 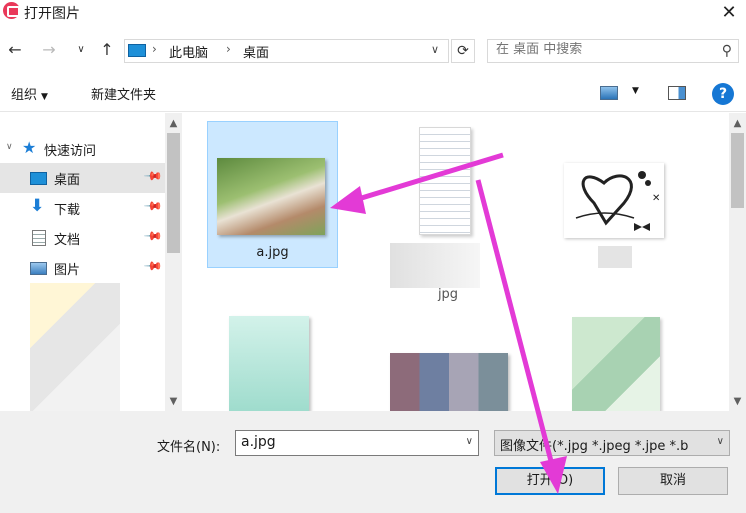 I want to click on sidebar-item-quick-access: ∨ ★ 快速访问, so click(x=82, y=149).